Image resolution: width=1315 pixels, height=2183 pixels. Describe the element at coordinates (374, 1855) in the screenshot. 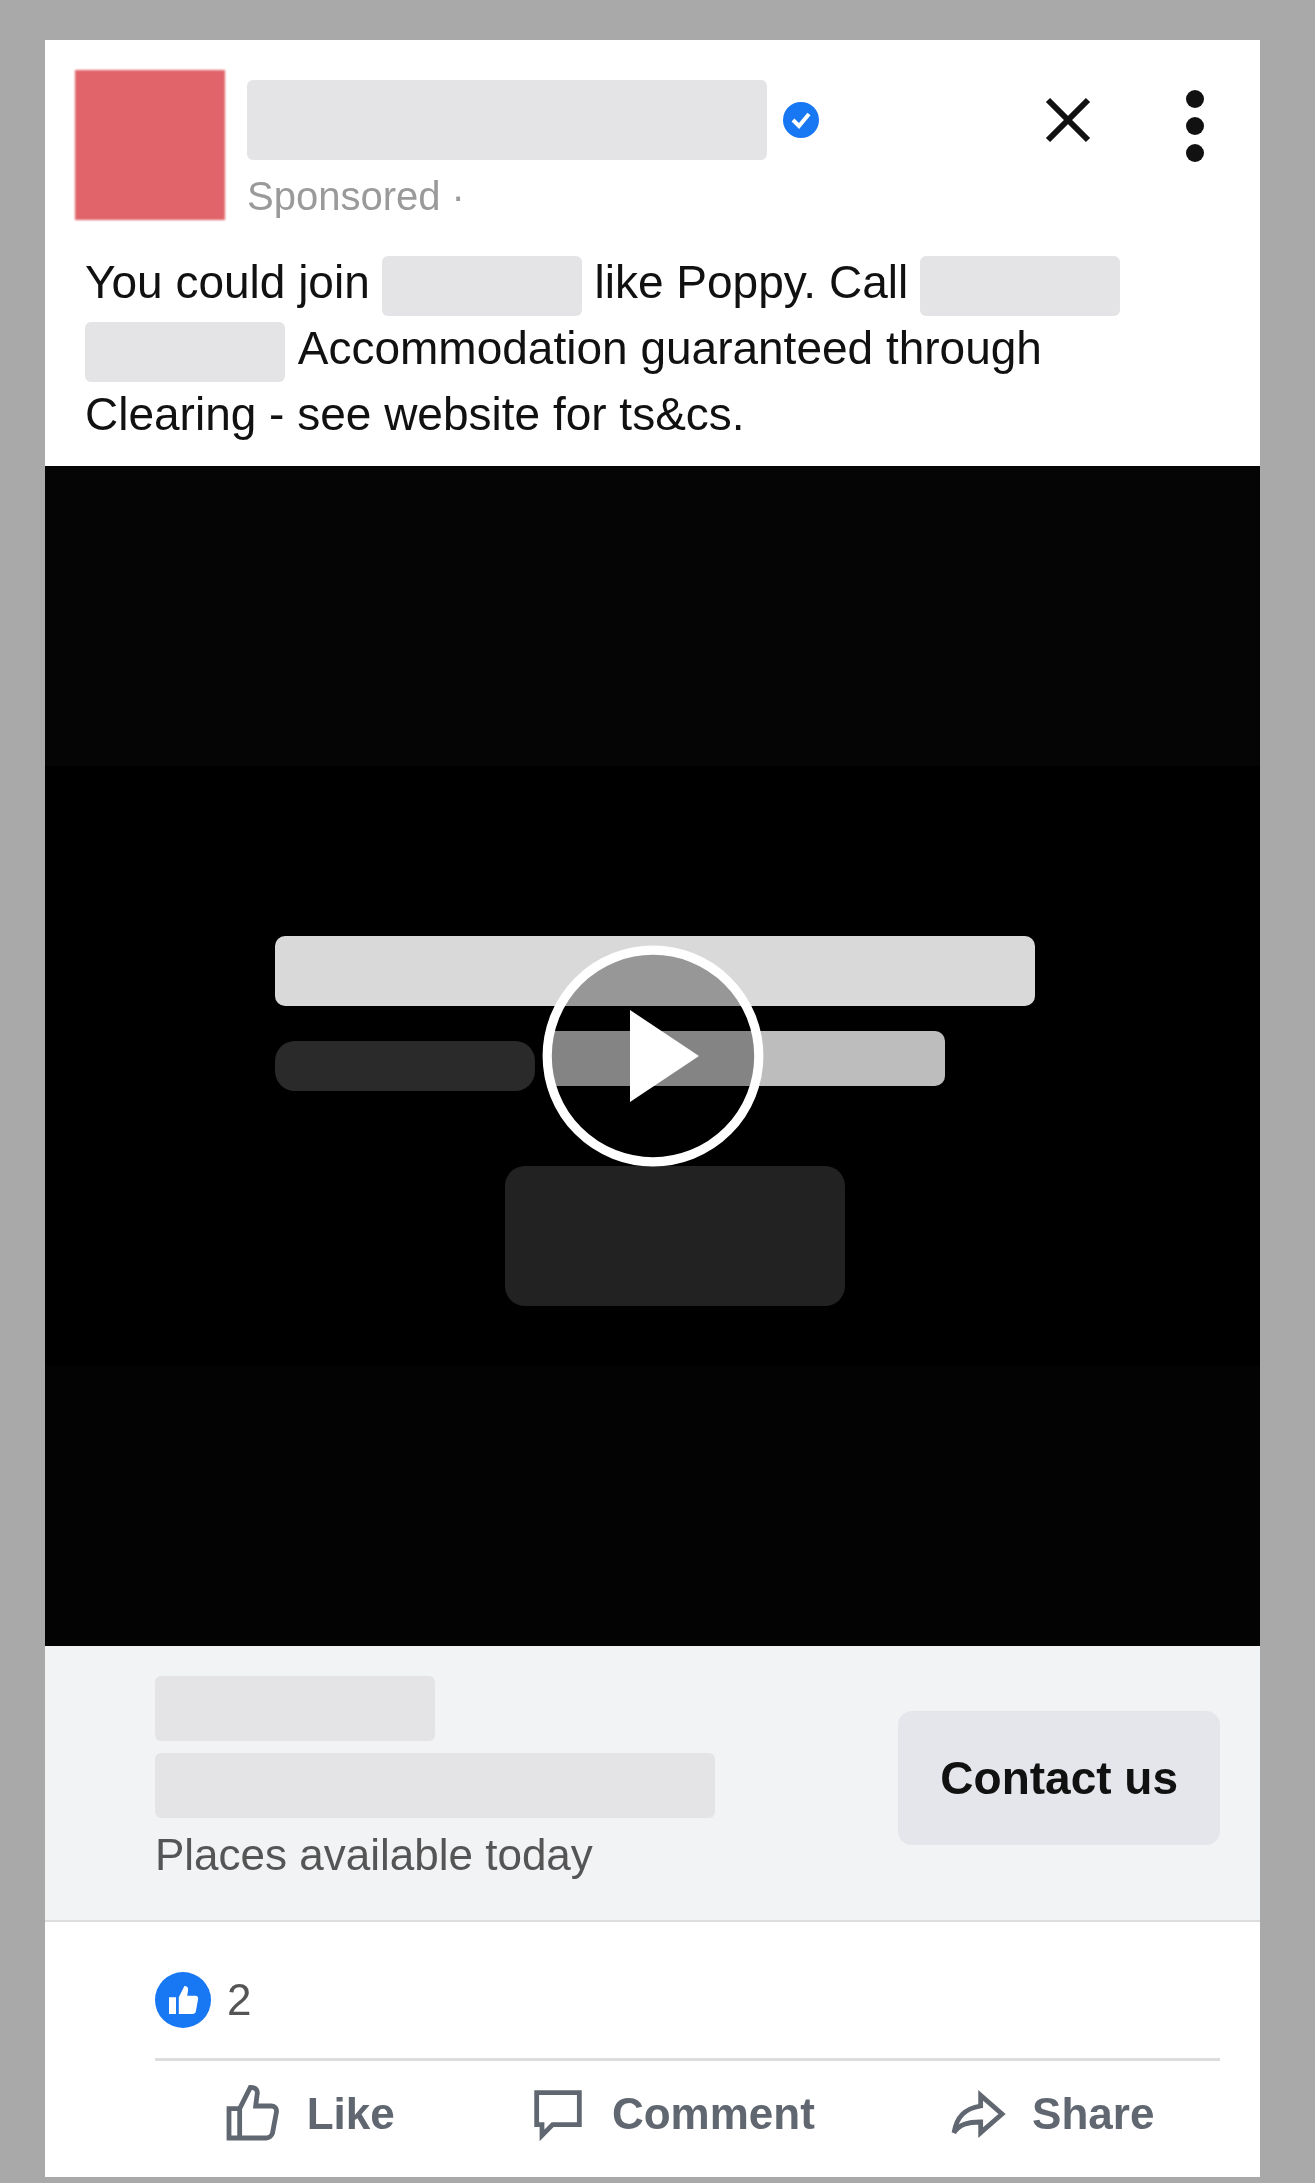

I see `link-description: Places available today` at that location.